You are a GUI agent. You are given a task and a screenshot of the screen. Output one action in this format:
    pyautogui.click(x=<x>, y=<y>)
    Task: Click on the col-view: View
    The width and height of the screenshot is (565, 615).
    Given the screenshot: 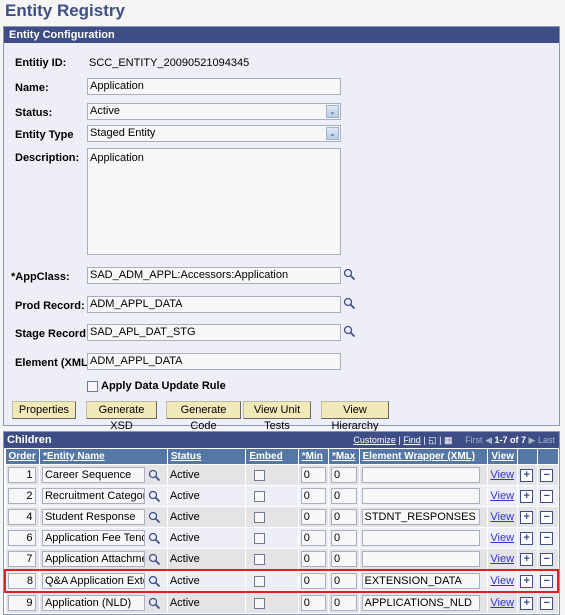 What is the action you would take?
    pyautogui.click(x=503, y=456)
    